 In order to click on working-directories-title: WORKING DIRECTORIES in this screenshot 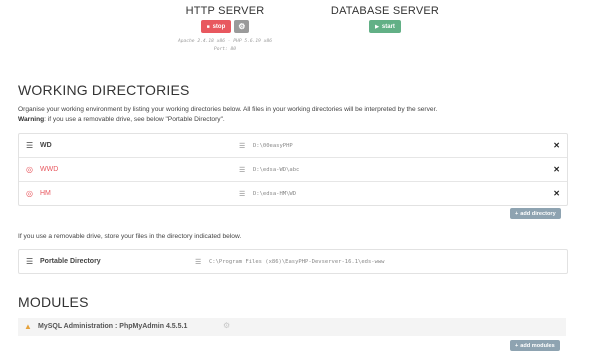, I will do `click(104, 90)`.